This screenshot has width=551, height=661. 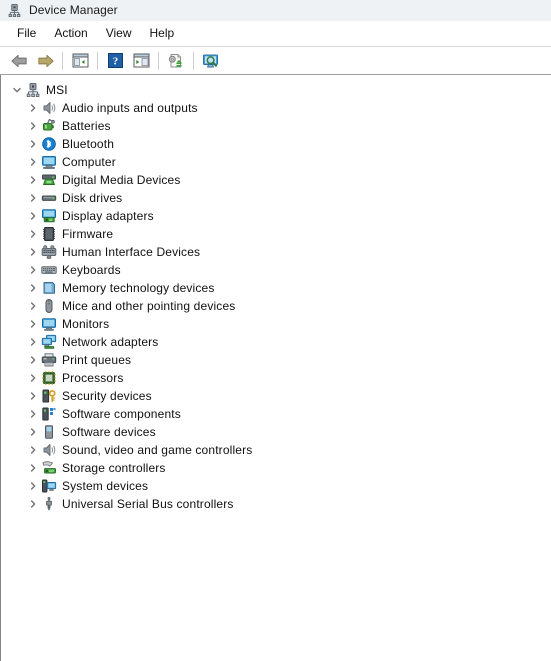 I want to click on tree-item-disk-drives: Disk drives, so click(x=276, y=198).